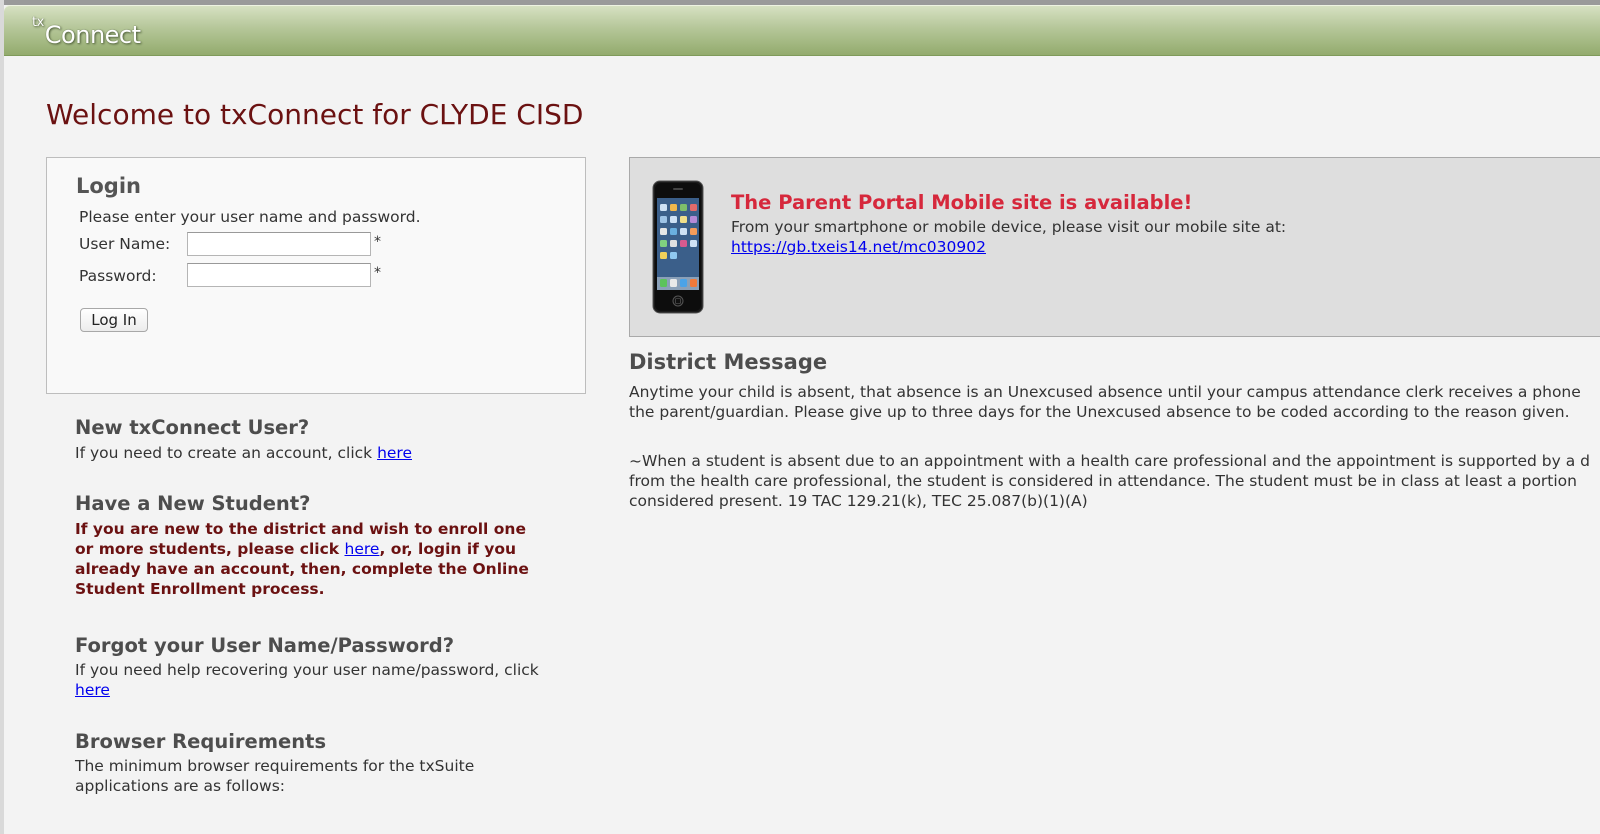 This screenshot has height=834, width=1600. Describe the element at coordinates (315, 114) in the screenshot. I see `page-title: Welcome to txConnect for CLYDE CISD` at that location.